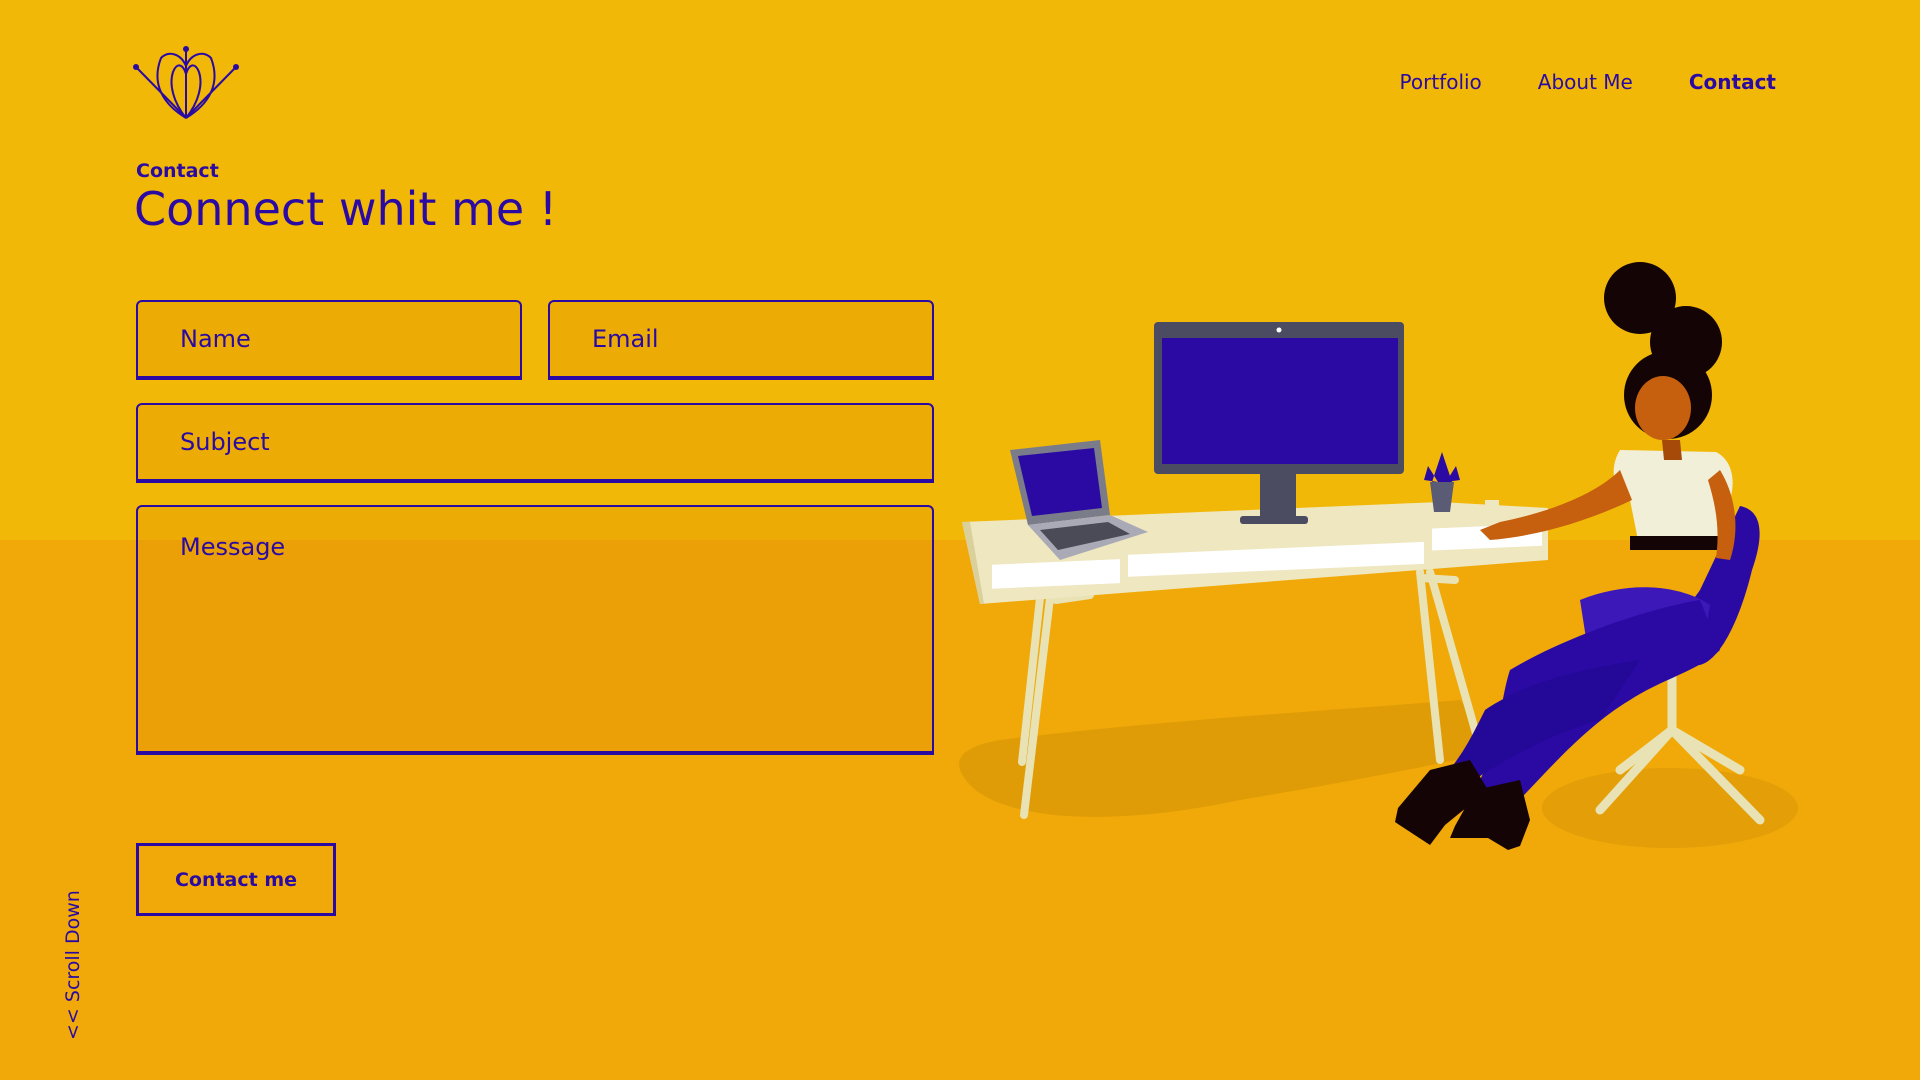  I want to click on message-field, so click(535, 630).